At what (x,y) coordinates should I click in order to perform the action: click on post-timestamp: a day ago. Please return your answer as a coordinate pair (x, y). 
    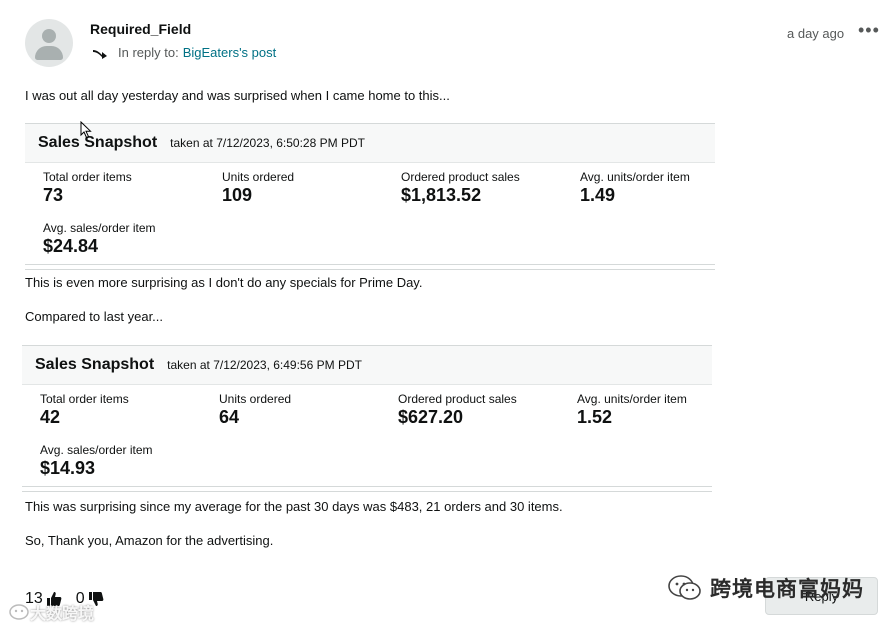
    Looking at the image, I should click on (816, 33).